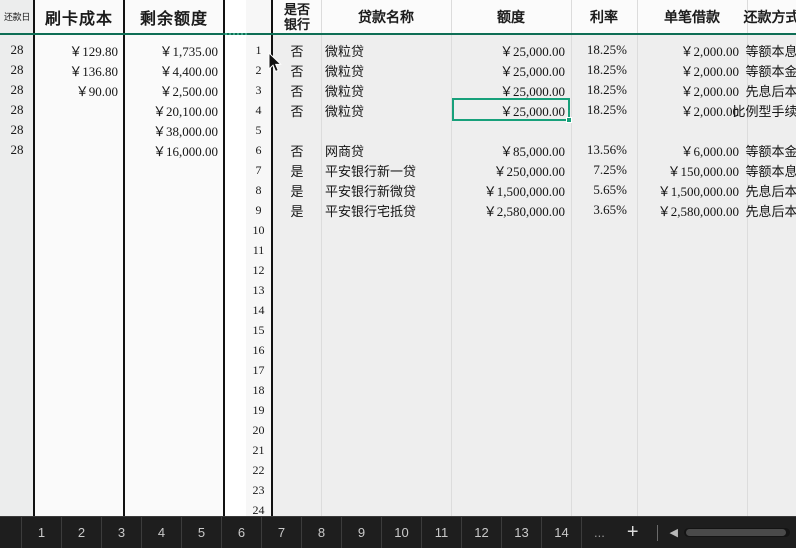 The width and height of the screenshot is (796, 548). I want to click on left-cell-cost: ￥90.00, so click(77, 90).